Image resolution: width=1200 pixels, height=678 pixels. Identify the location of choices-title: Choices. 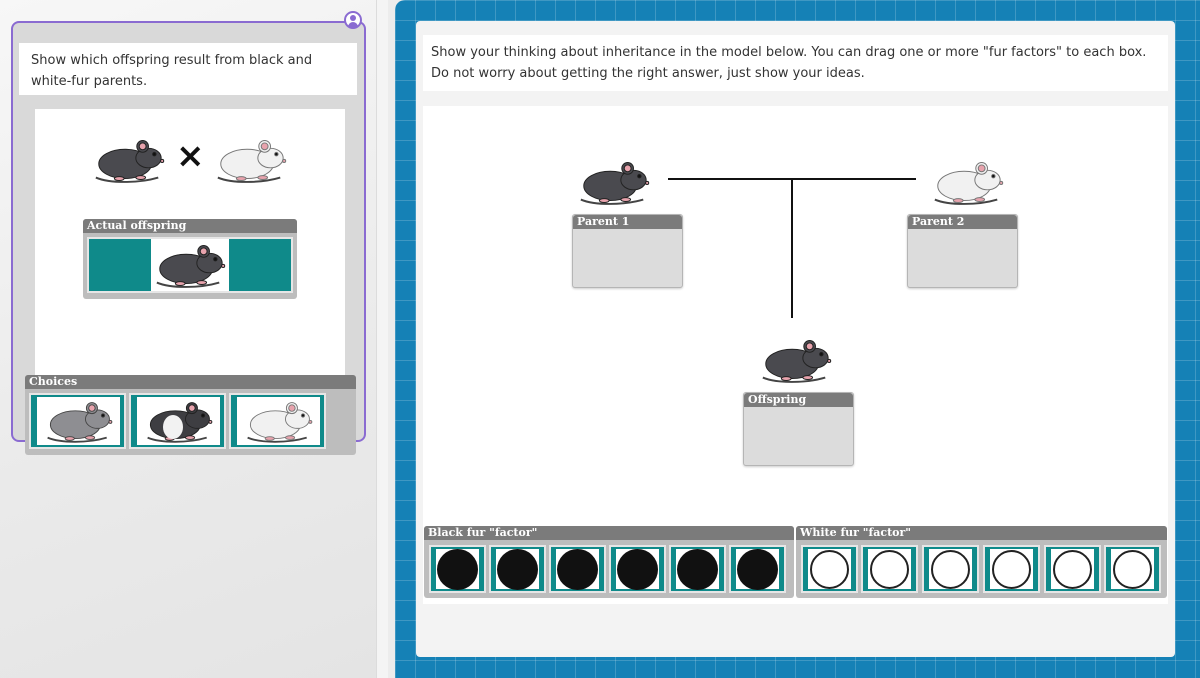
(190, 382).